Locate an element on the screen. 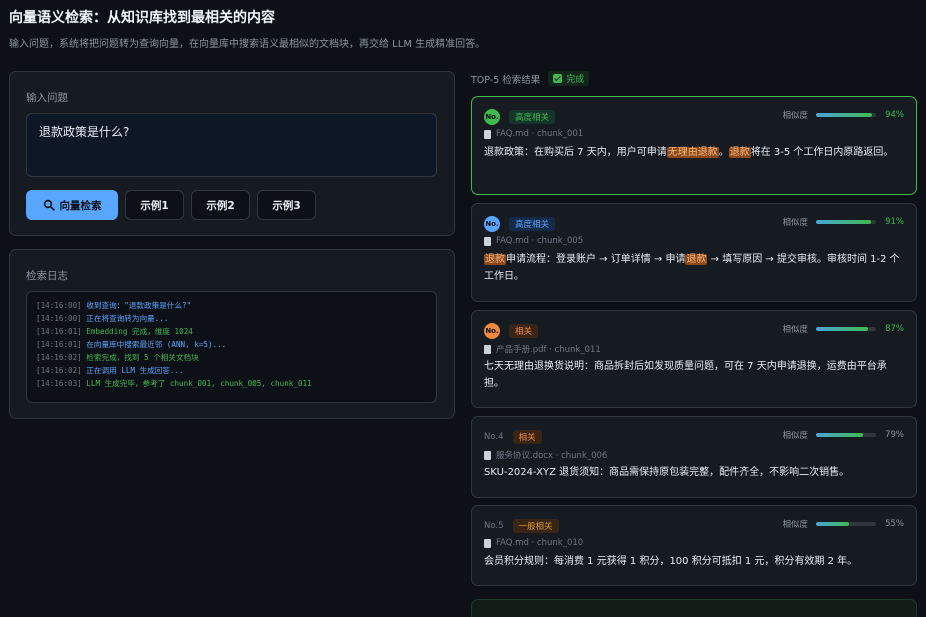 The height and width of the screenshot is (617, 926). similarity-percent: 87% is located at coordinates (894, 329).